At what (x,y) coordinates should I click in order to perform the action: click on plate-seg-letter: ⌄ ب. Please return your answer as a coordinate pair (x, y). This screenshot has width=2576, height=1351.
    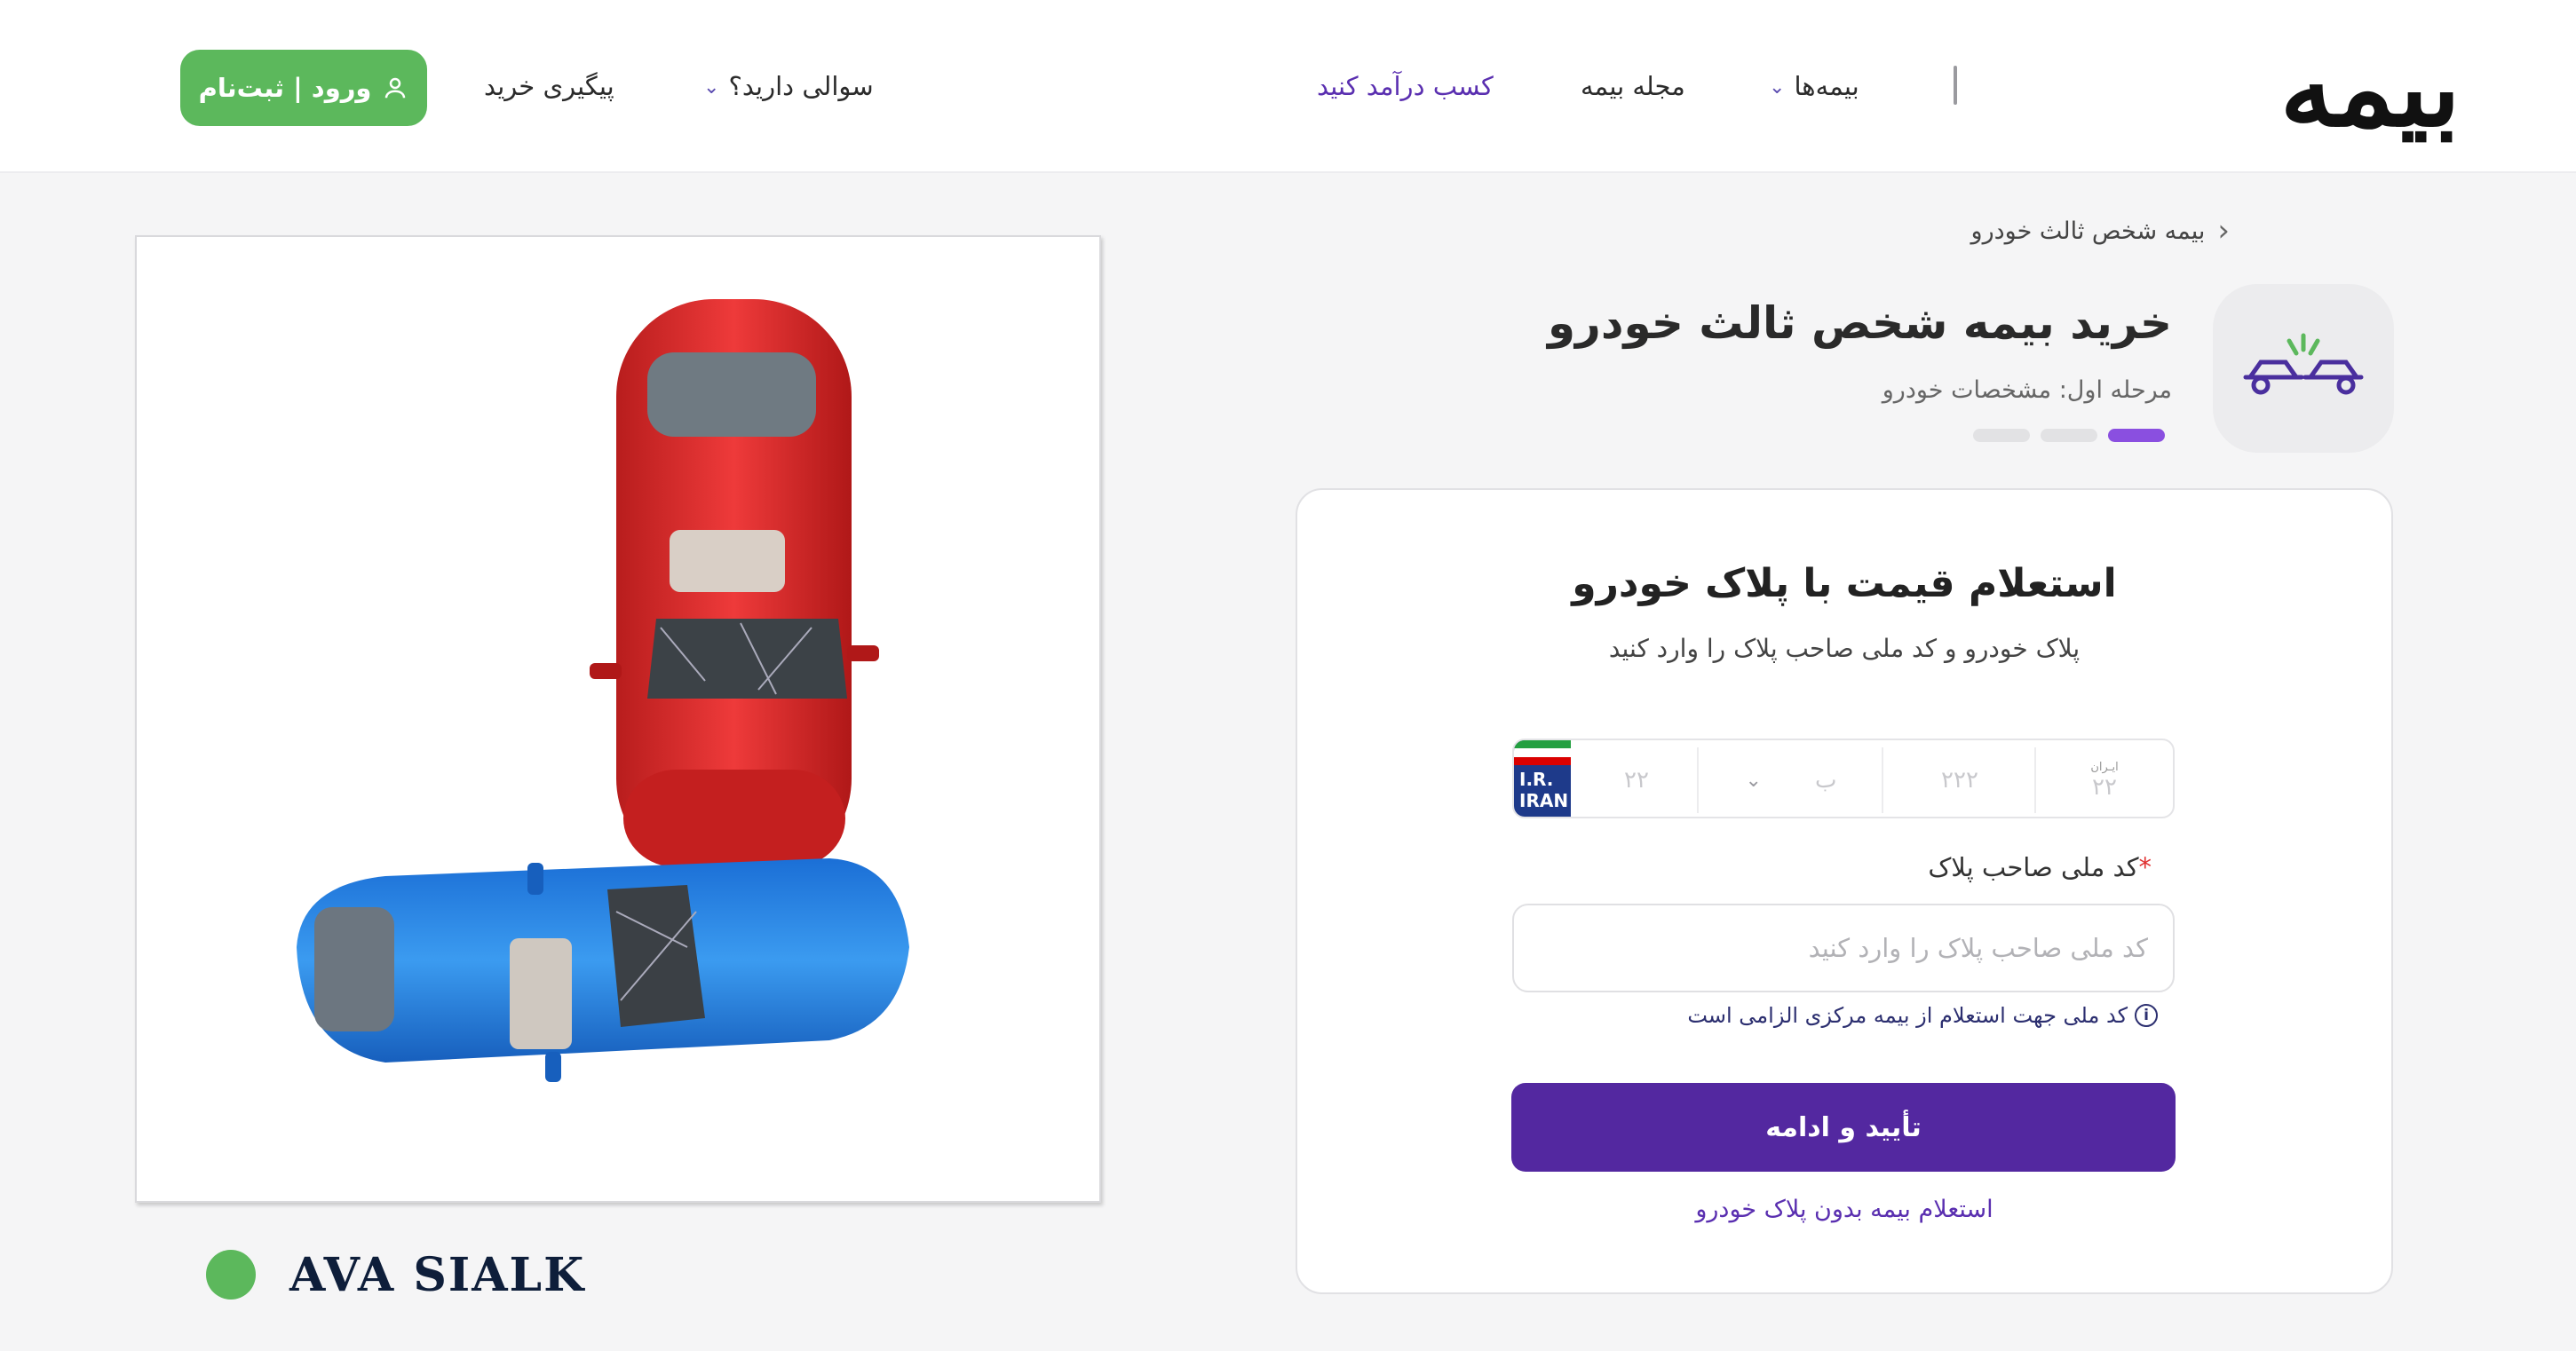
    Looking at the image, I should click on (1792, 780).